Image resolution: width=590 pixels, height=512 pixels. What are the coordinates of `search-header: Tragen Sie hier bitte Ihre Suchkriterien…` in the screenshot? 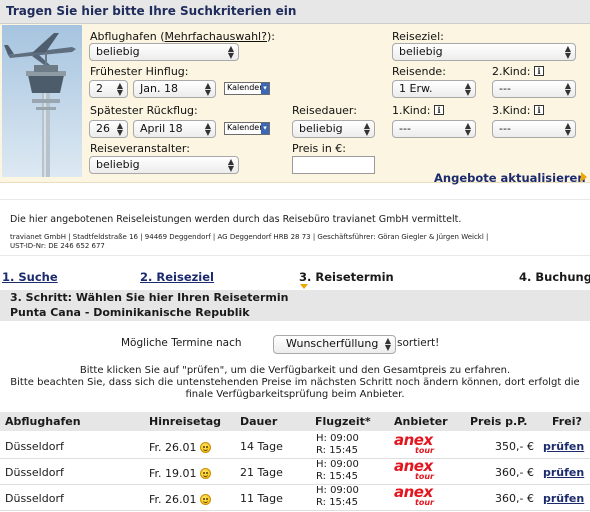 It's located at (295, 12).